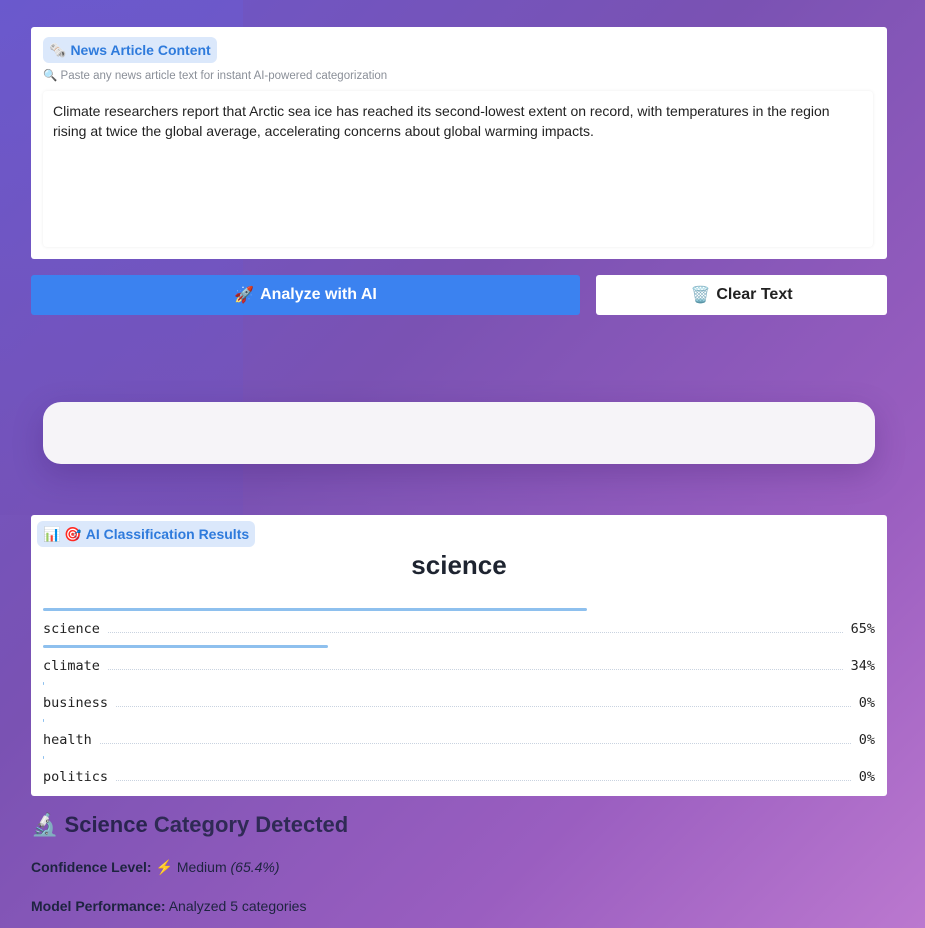 This screenshot has width=925, height=928. I want to click on category-line: climate 34%, so click(459, 666).